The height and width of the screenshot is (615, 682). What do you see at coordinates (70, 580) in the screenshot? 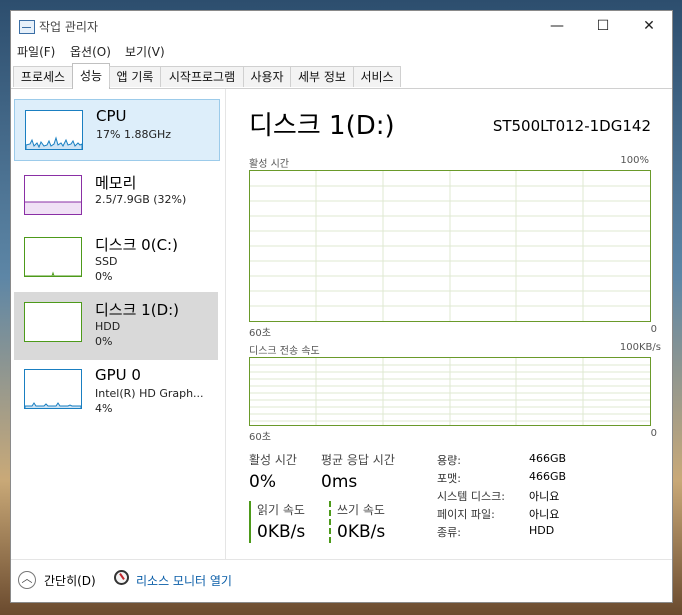
I see `fewer-details-link: 간단히(D)` at bounding box center [70, 580].